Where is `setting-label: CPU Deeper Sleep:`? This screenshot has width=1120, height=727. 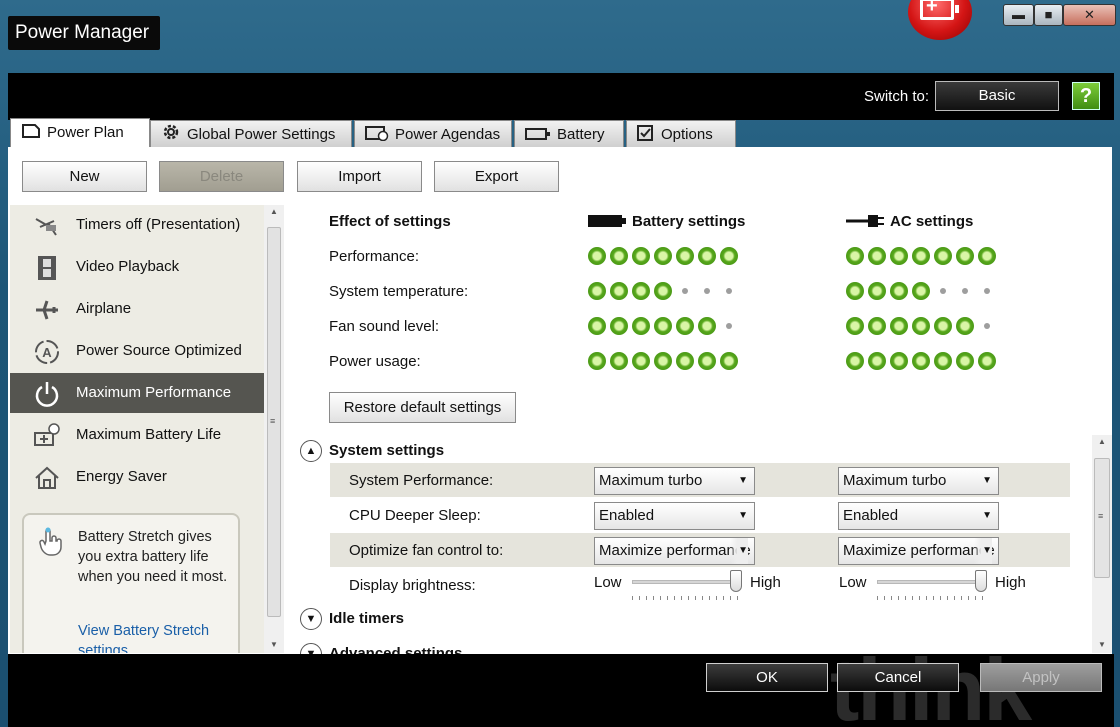
setting-label: CPU Deeper Sleep: is located at coordinates (415, 515).